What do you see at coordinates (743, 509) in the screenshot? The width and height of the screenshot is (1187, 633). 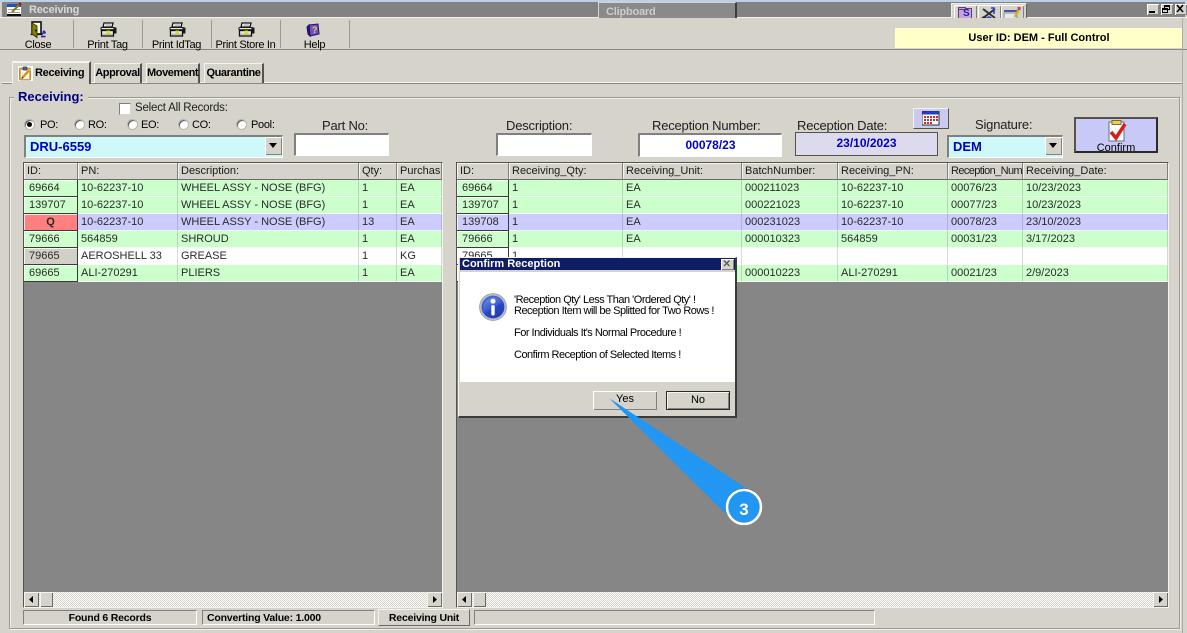 I see `svg-text: 3` at bounding box center [743, 509].